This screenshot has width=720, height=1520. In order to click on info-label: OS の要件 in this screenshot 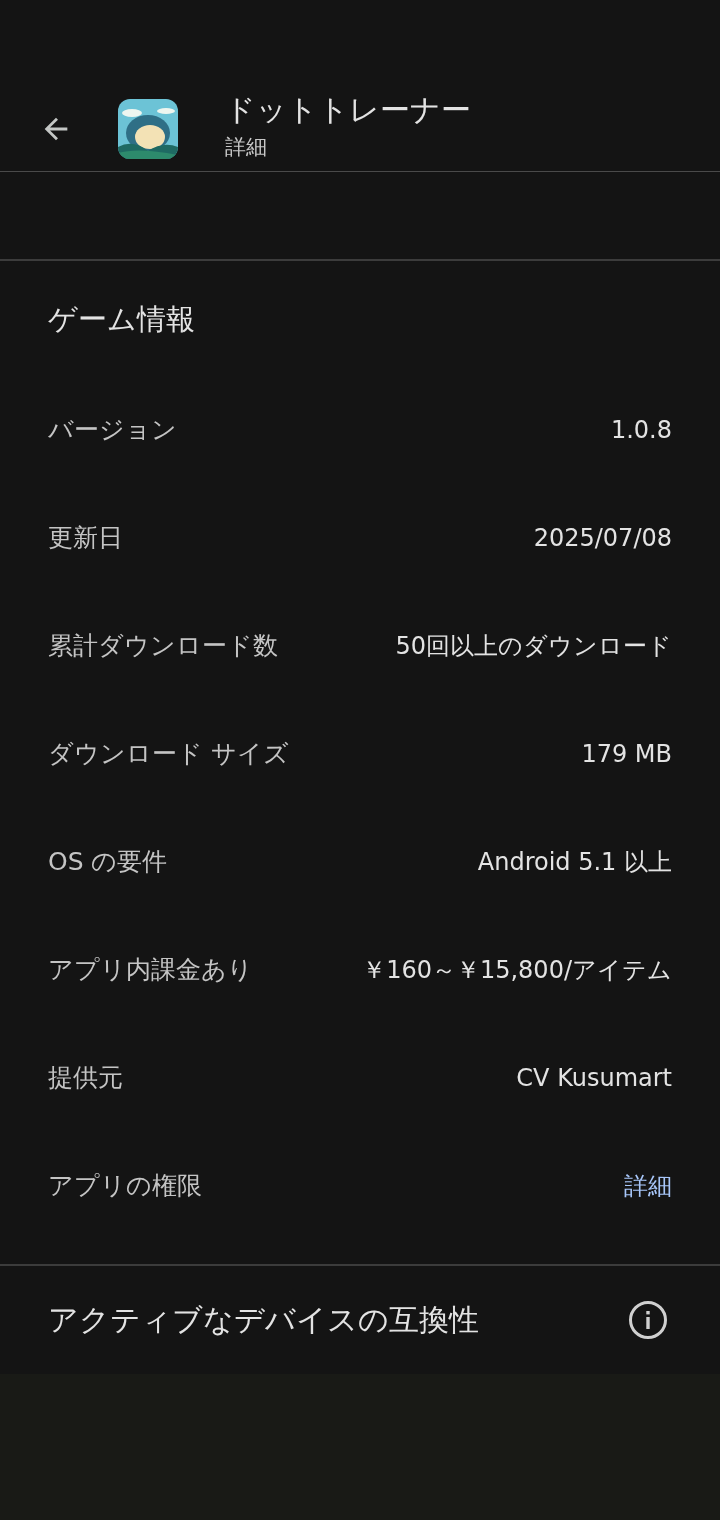, I will do `click(108, 862)`.